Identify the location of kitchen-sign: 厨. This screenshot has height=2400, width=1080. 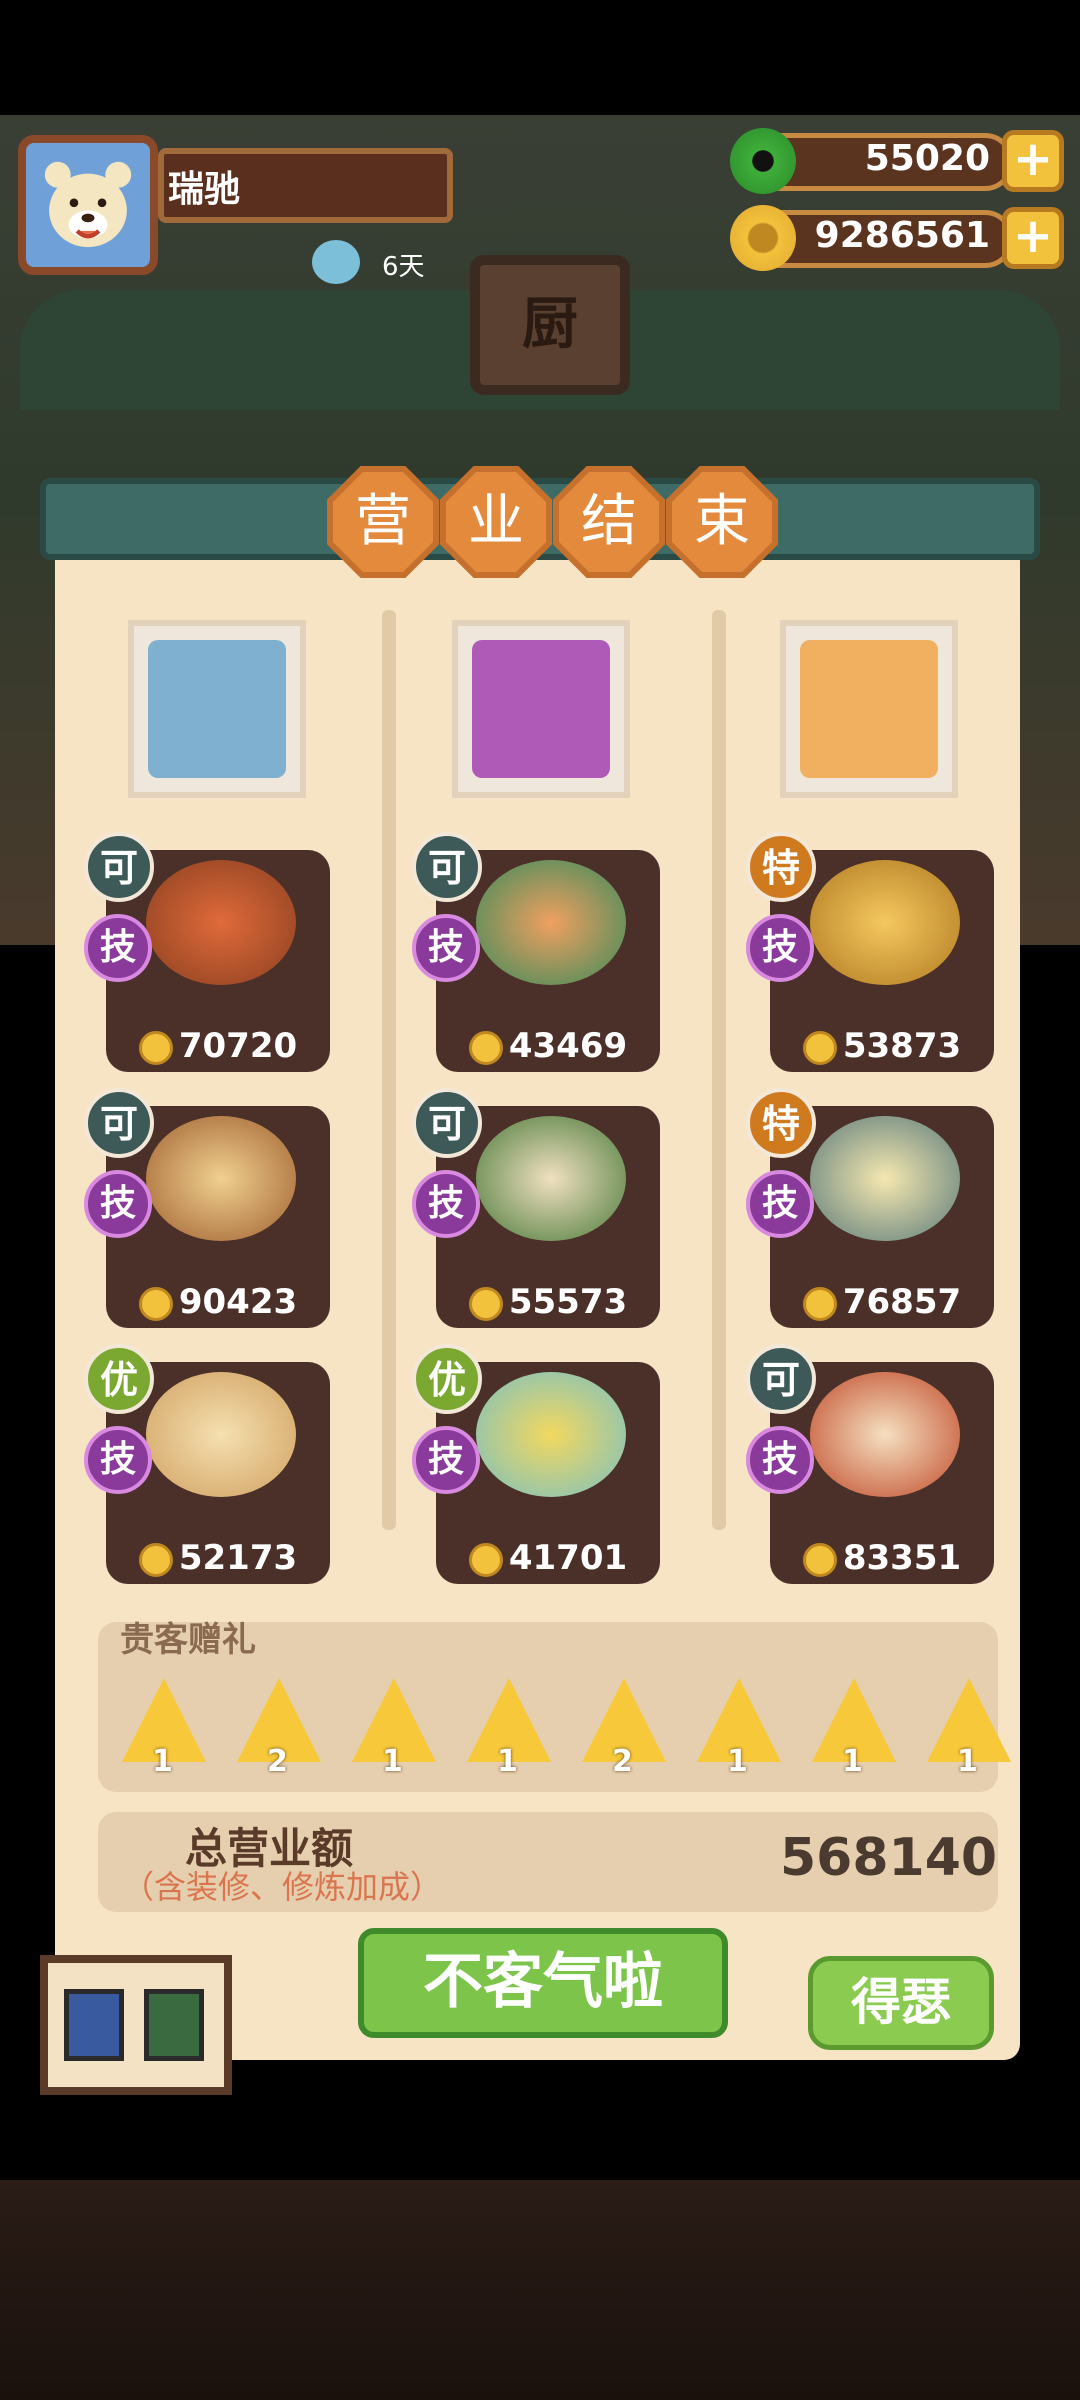
(550, 325).